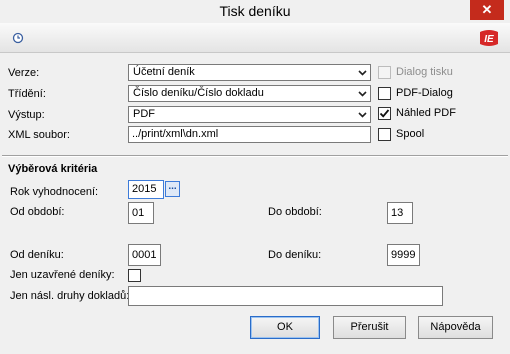 The height and width of the screenshot is (354, 510). Describe the element at coordinates (164, 72) in the screenshot. I see `verze-value: Účetní deník` at that location.